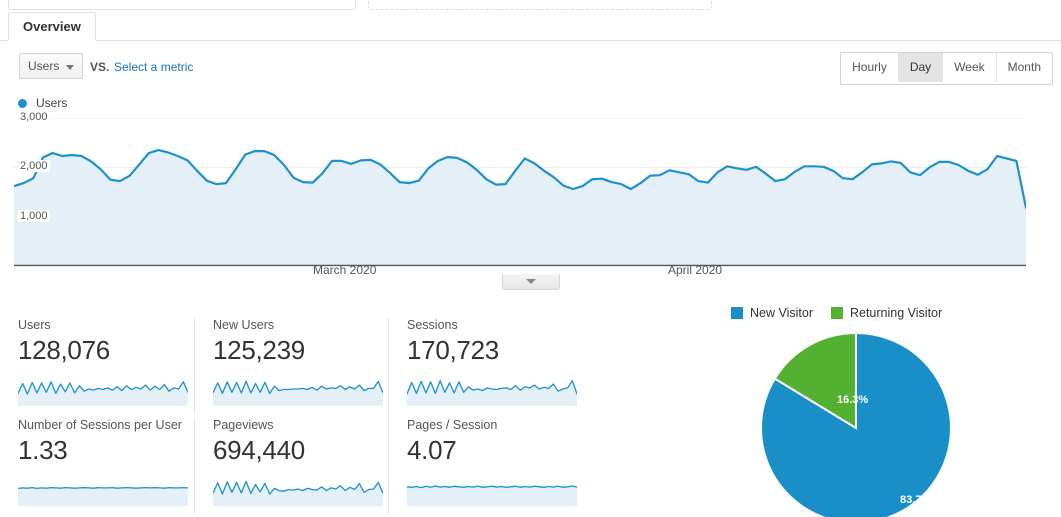 This screenshot has width=1061, height=517. Describe the element at coordinates (259, 450) in the screenshot. I see `metric-card-value: 694,440` at that location.